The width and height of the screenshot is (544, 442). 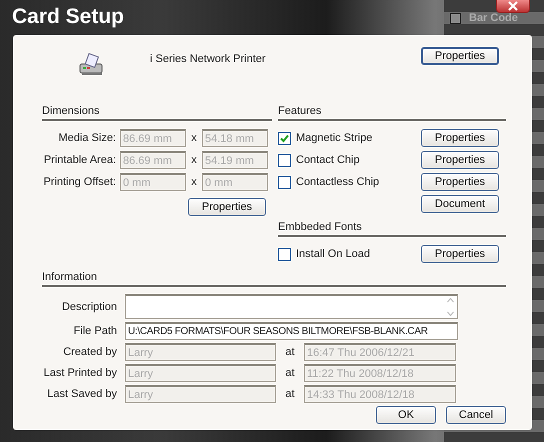 What do you see at coordinates (300, 112) in the screenshot?
I see `section-heading: Features` at bounding box center [300, 112].